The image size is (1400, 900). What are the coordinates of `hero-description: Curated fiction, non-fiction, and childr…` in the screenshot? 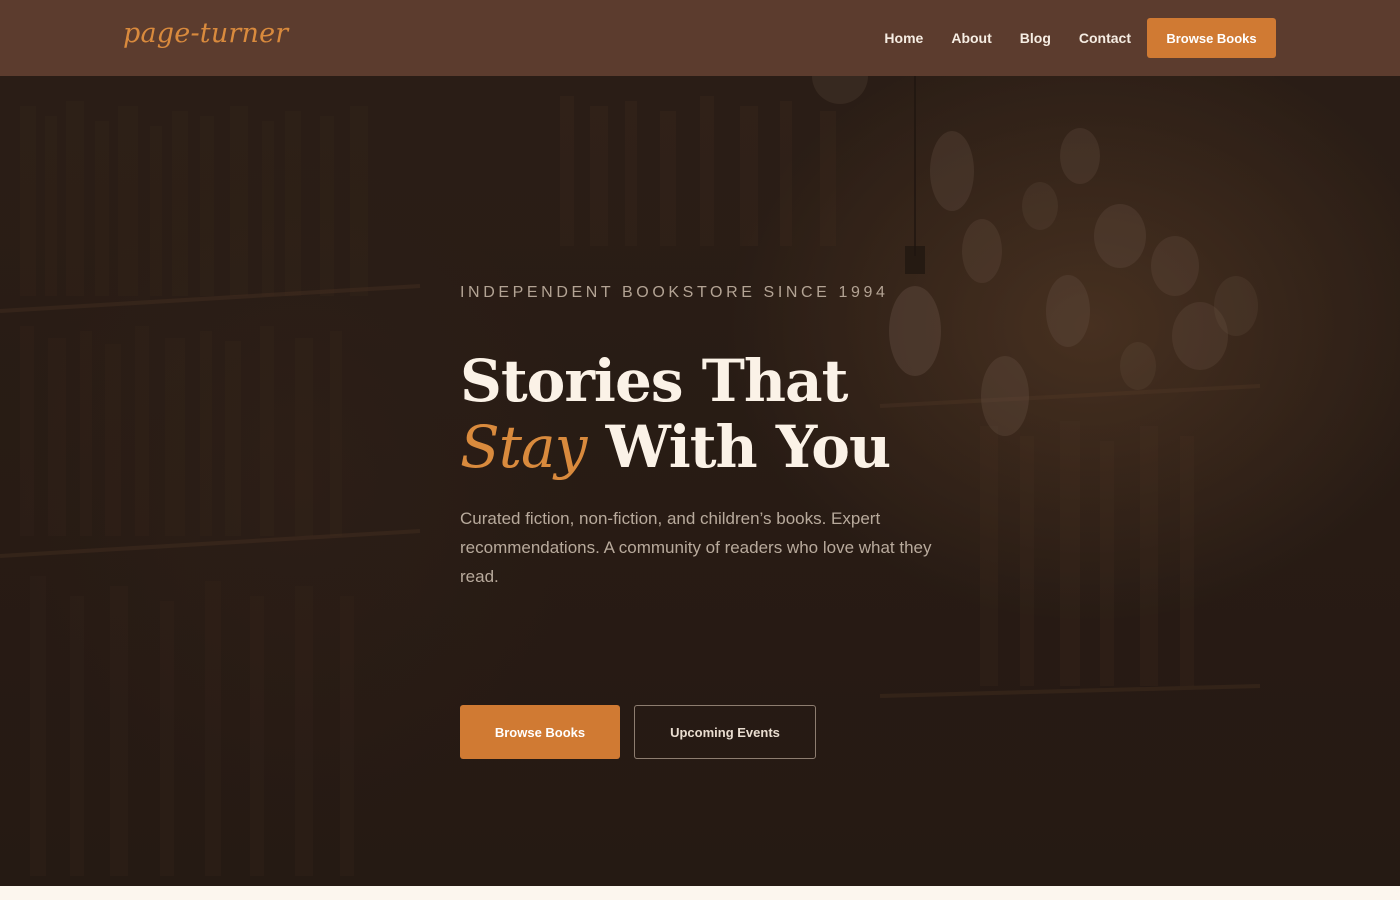 It's located at (696, 547).